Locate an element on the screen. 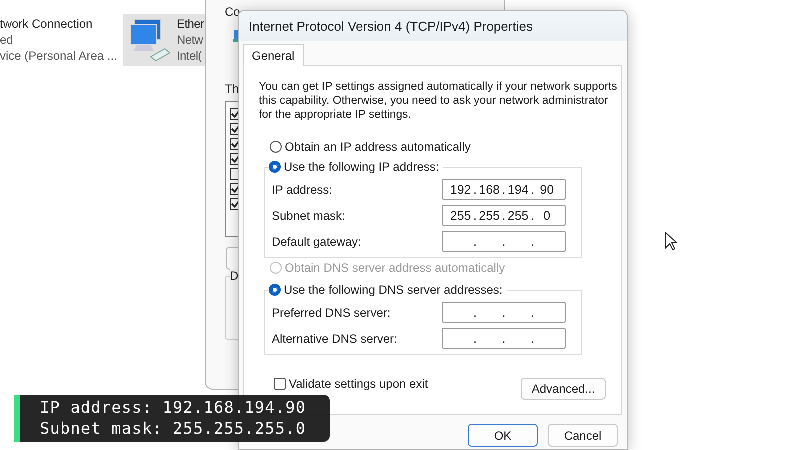 This screenshot has height=450, width=800. option-label: Obtain an IP address automatically is located at coordinates (378, 147).